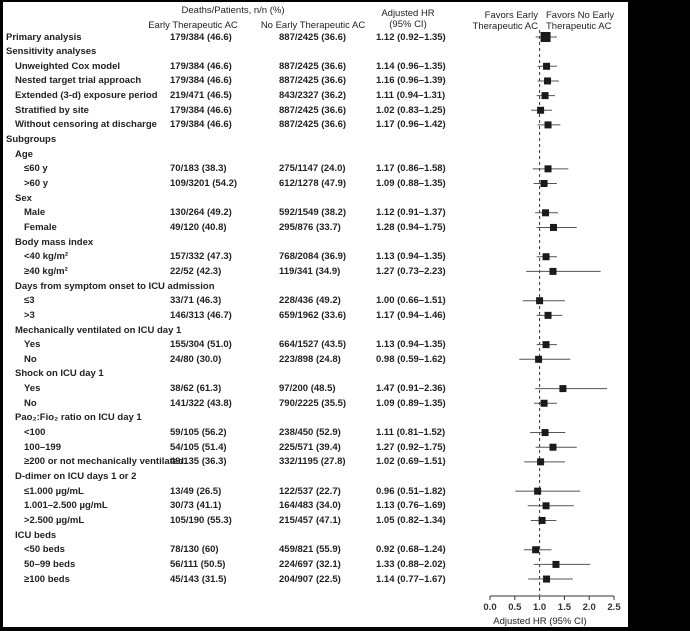  I want to click on x-tick-label: 2.5, so click(614, 607).